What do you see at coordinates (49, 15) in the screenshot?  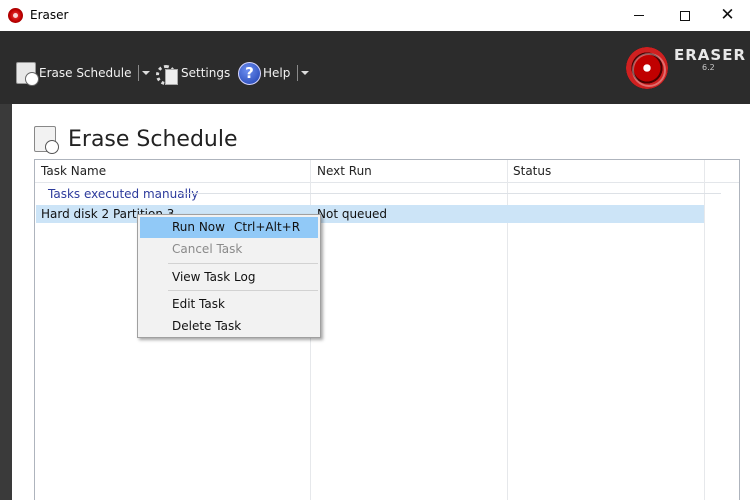 I see `window-title: Eraser` at bounding box center [49, 15].